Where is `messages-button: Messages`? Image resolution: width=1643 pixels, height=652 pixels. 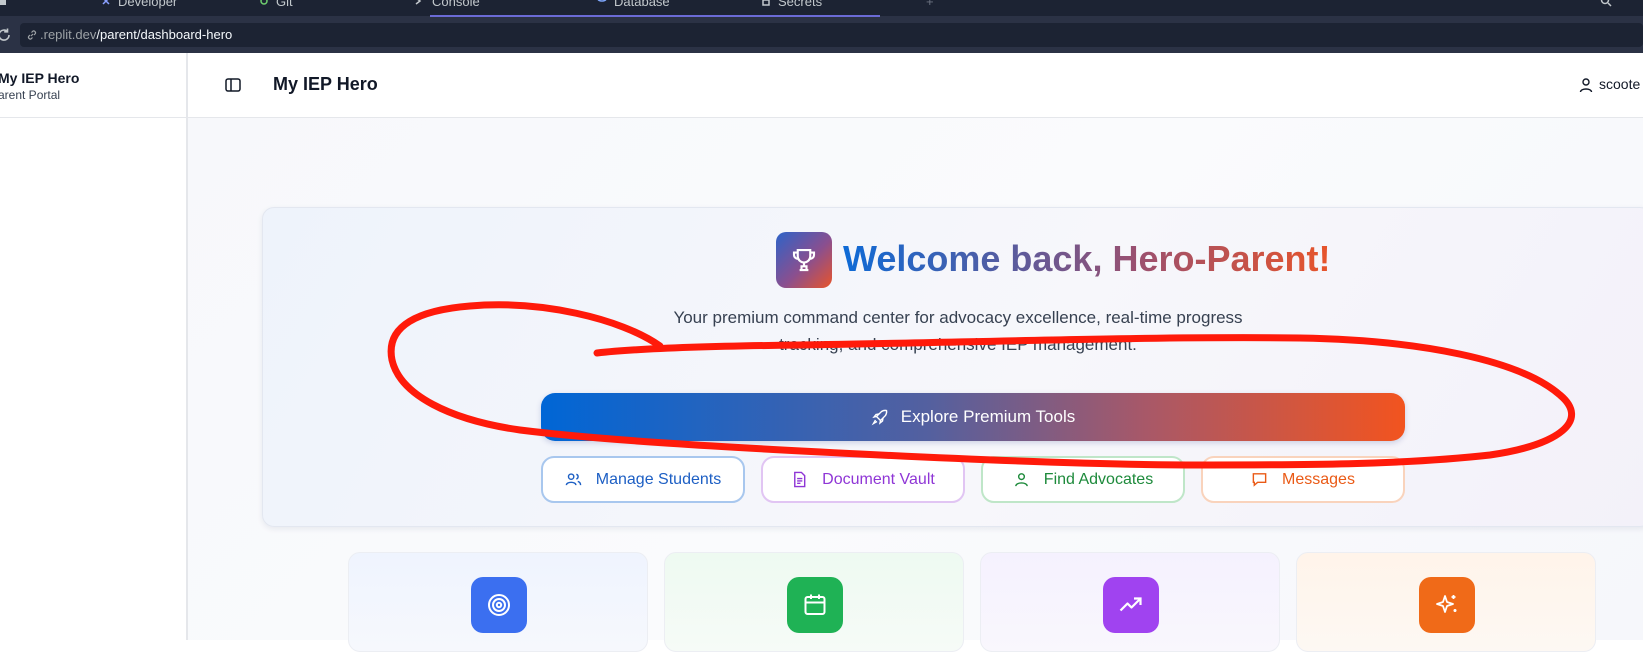
messages-button: Messages is located at coordinates (1303, 479).